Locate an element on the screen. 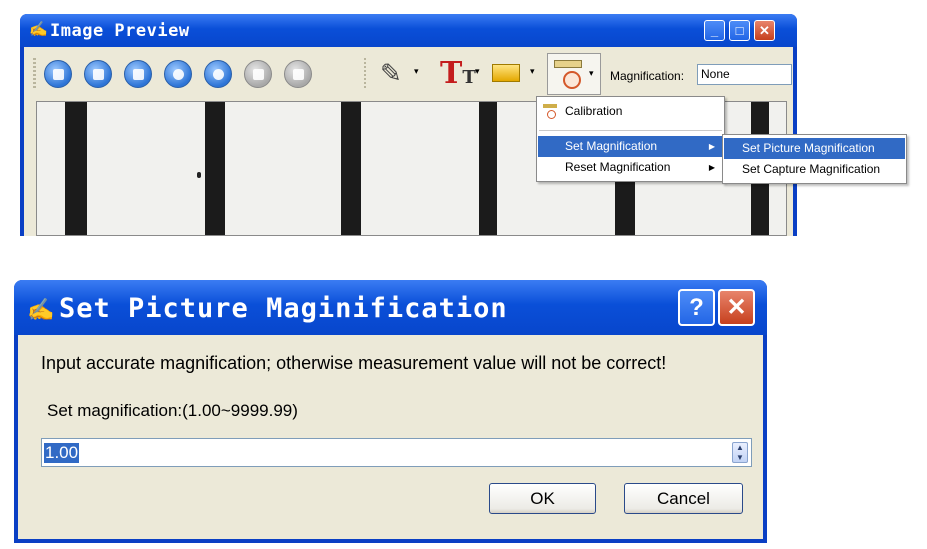 The width and height of the screenshot is (927, 549). help-button: ? is located at coordinates (696, 307).